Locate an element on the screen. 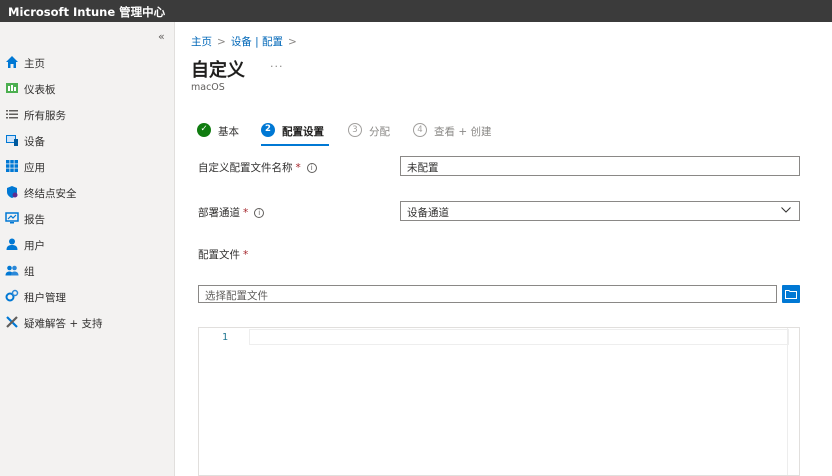  list-icon is located at coordinates (12, 114).